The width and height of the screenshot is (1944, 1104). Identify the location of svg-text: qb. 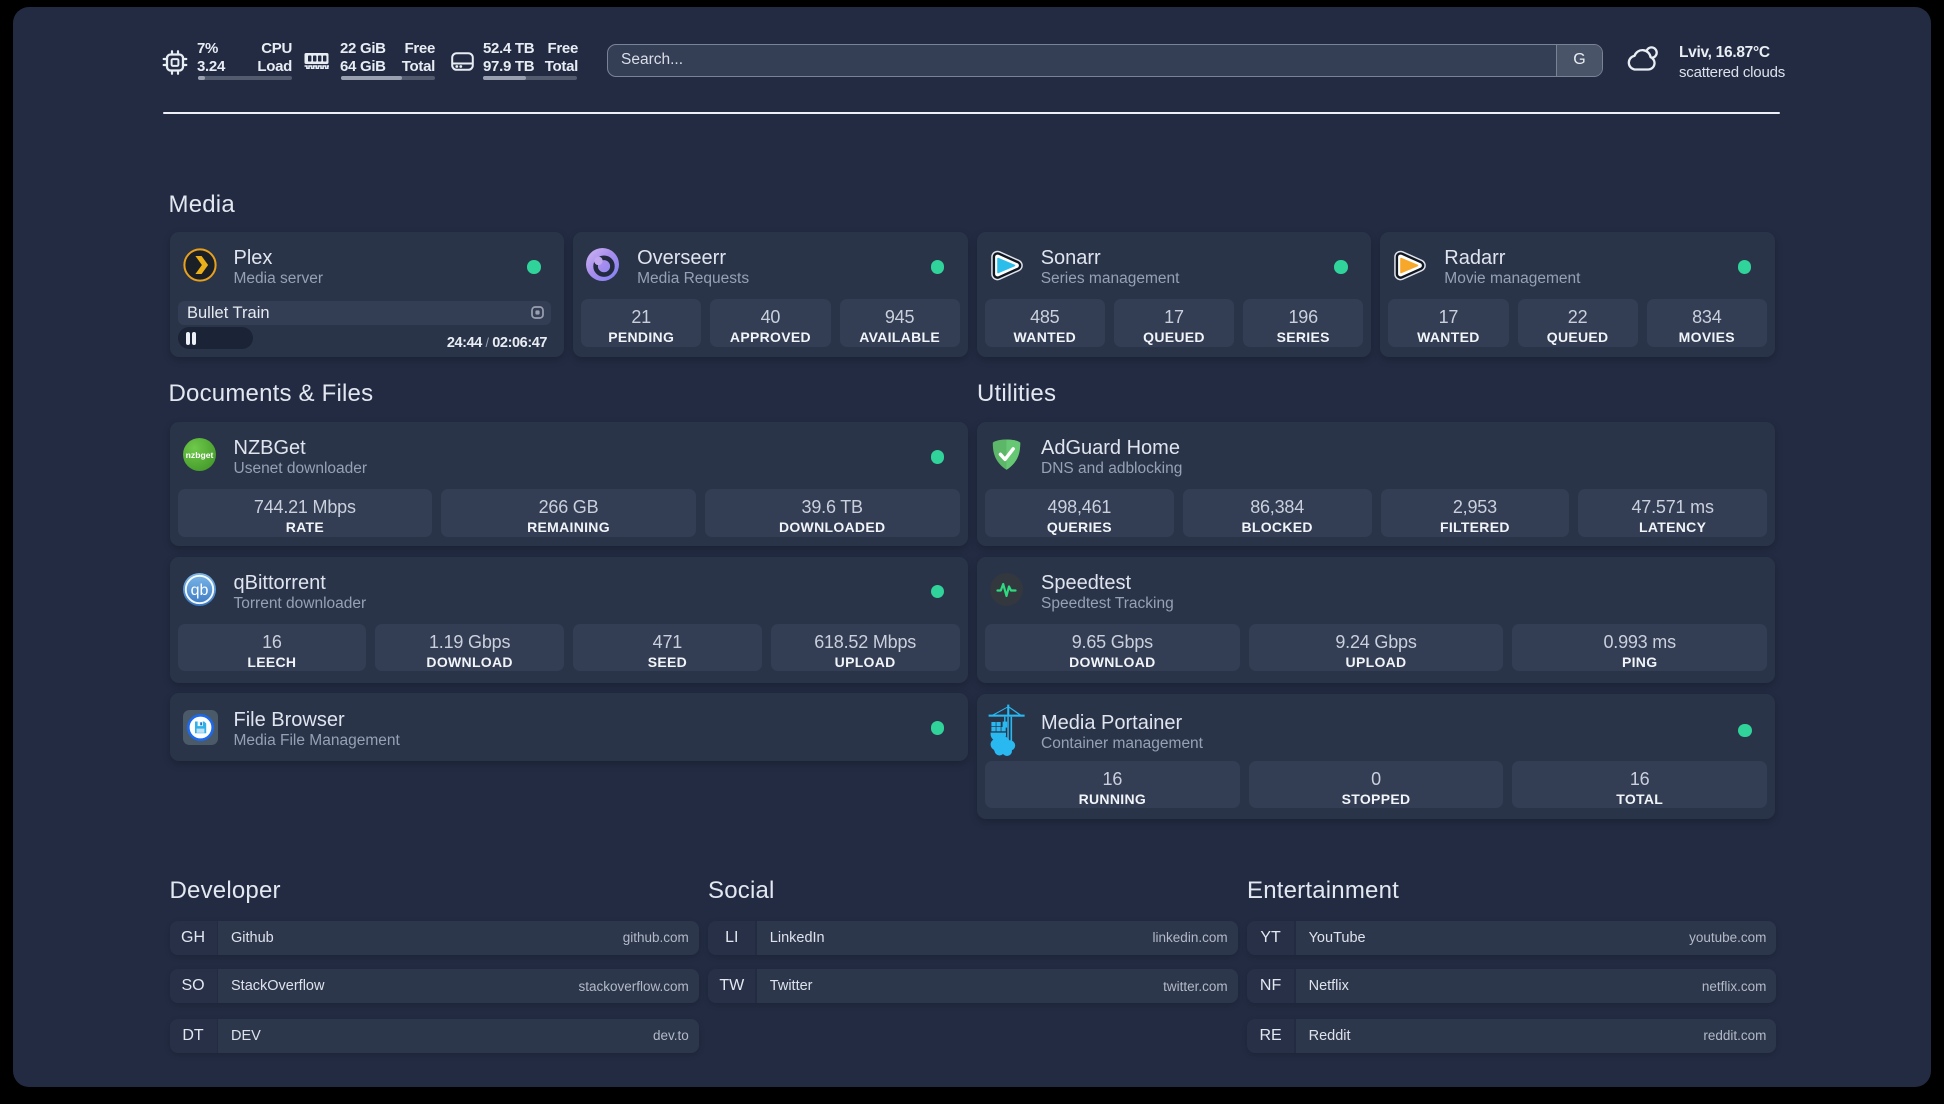
(199, 590).